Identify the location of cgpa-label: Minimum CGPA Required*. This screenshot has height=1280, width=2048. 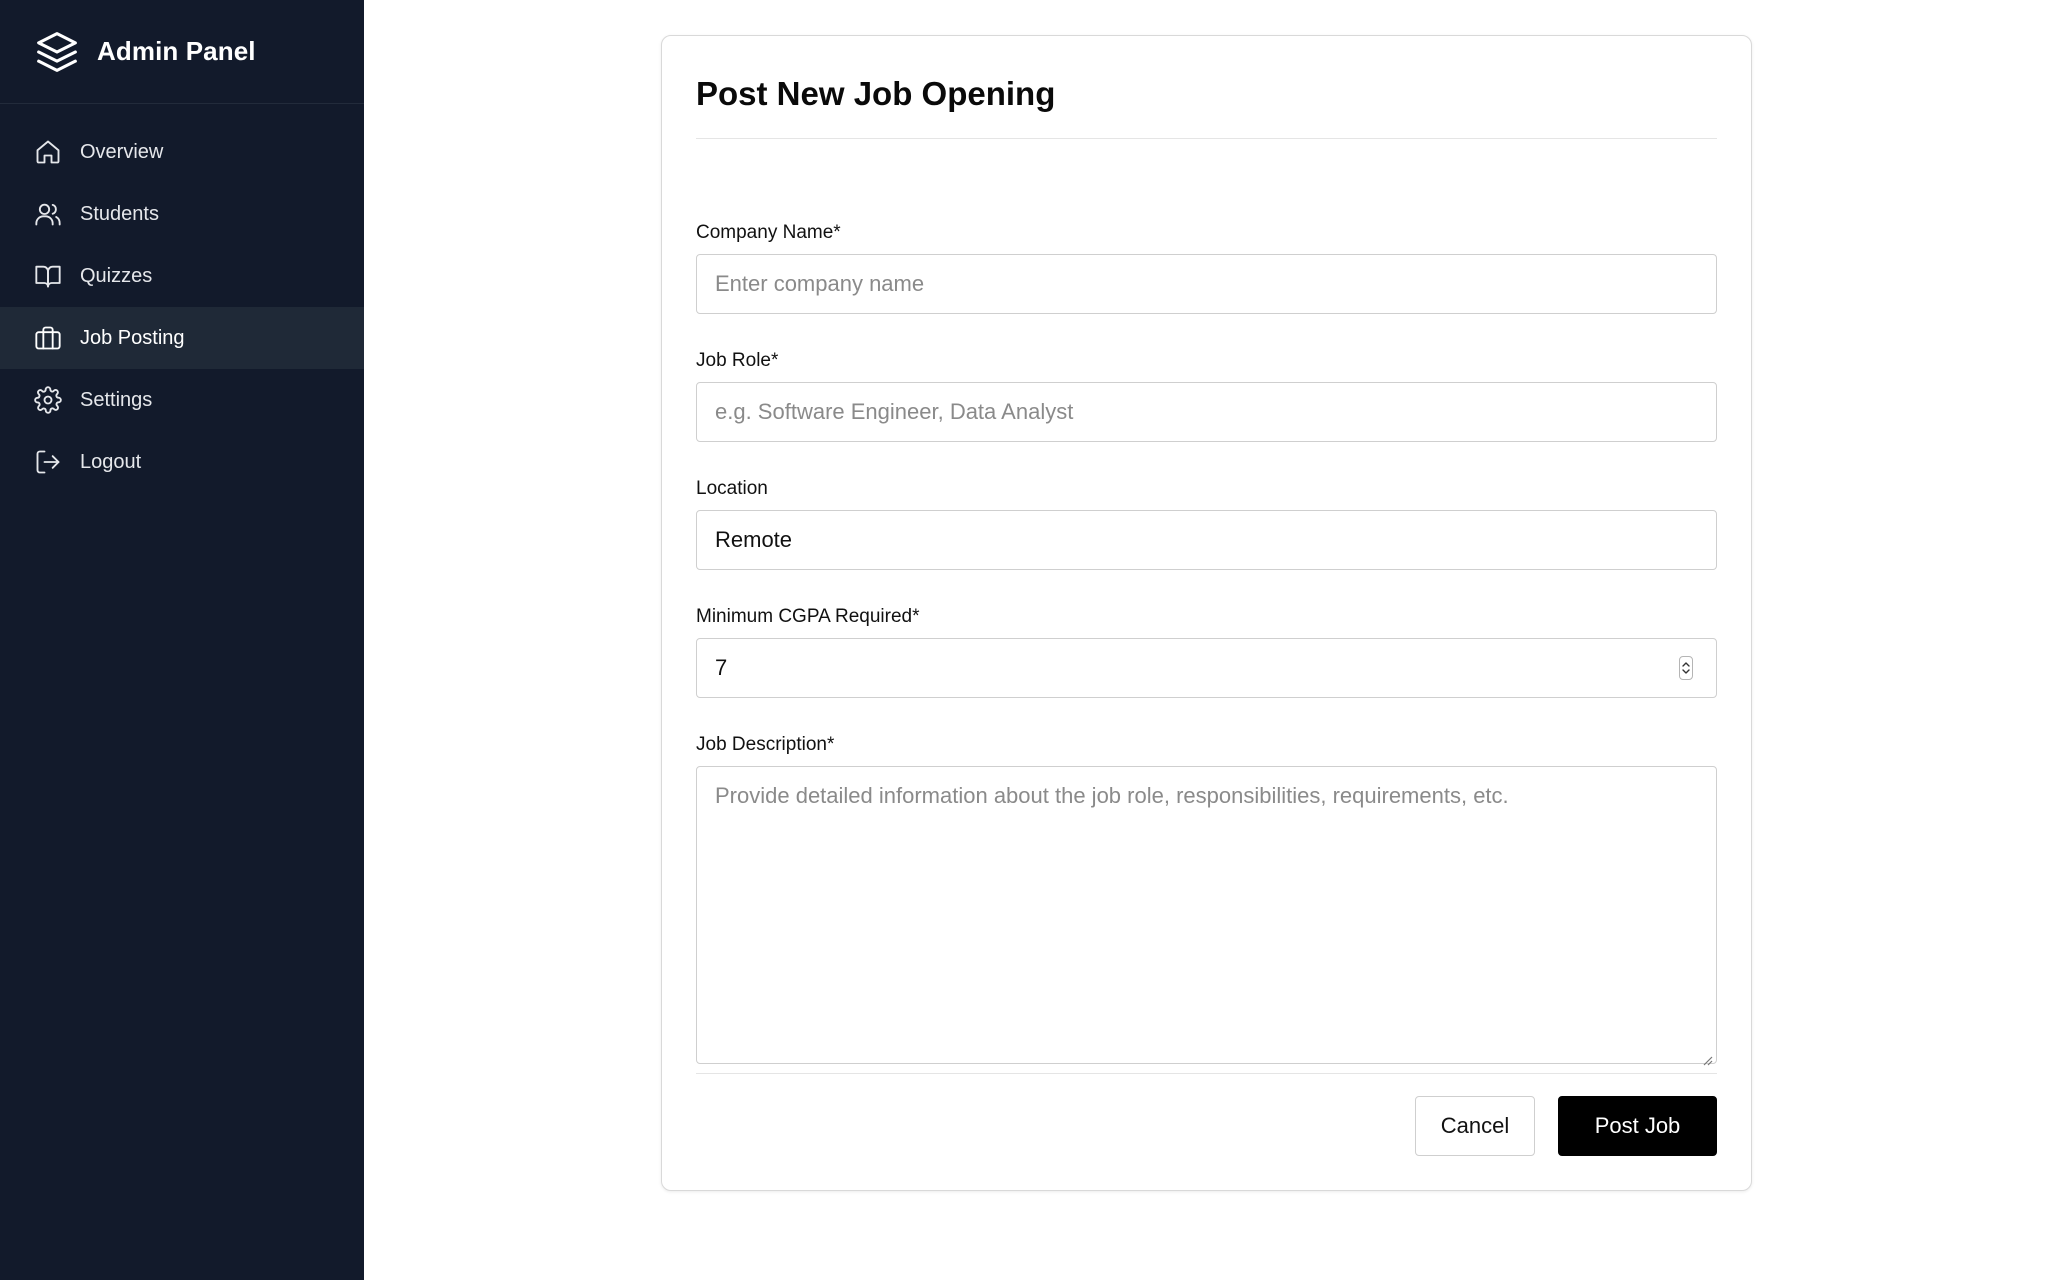
(808, 616).